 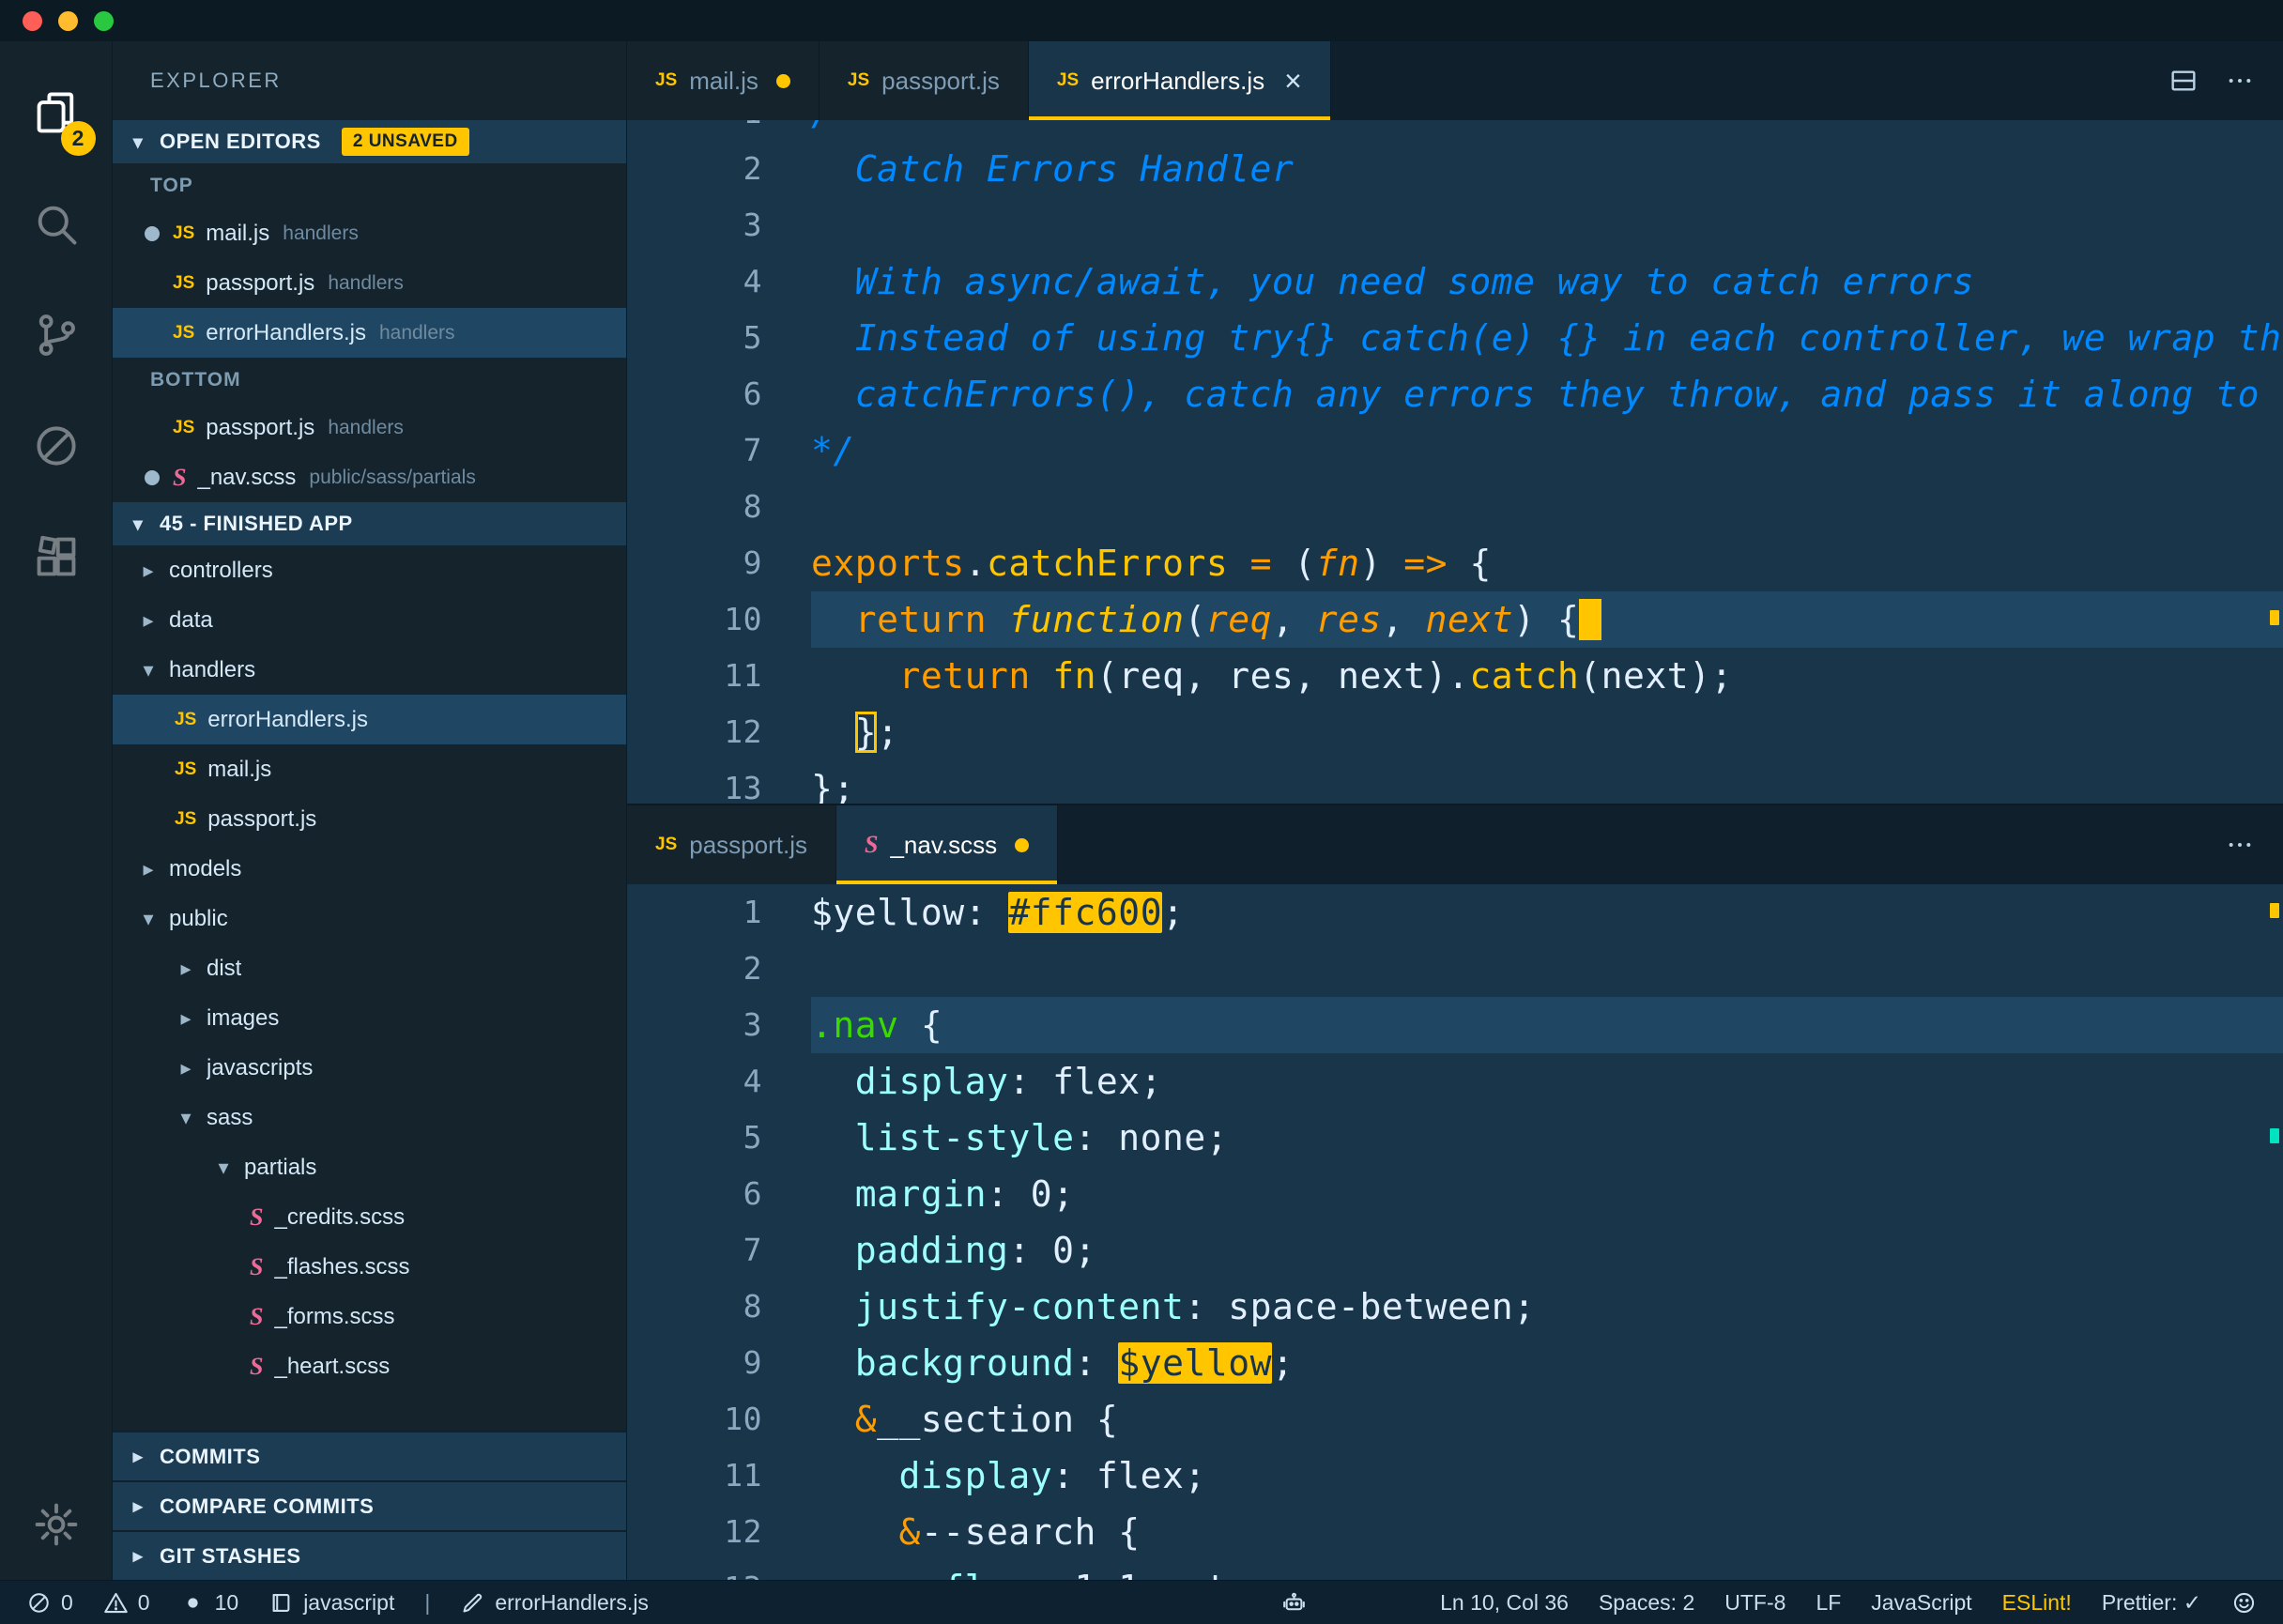 What do you see at coordinates (1195, 1363) in the screenshot?
I see `code-token: $yellow` at bounding box center [1195, 1363].